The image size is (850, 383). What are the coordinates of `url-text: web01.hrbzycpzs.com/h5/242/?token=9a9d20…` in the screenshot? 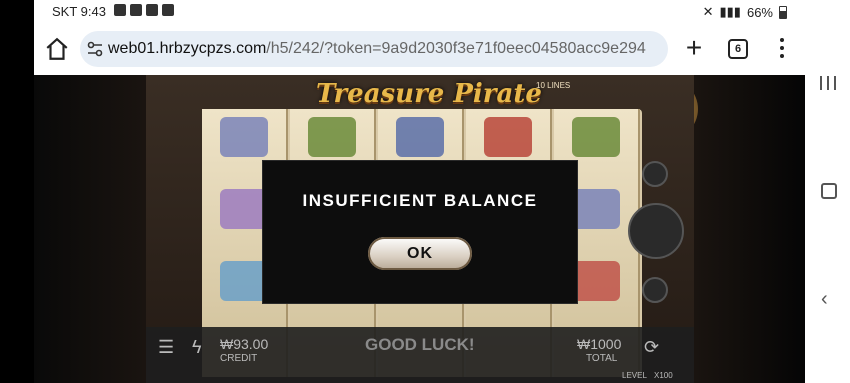 It's located at (377, 49).